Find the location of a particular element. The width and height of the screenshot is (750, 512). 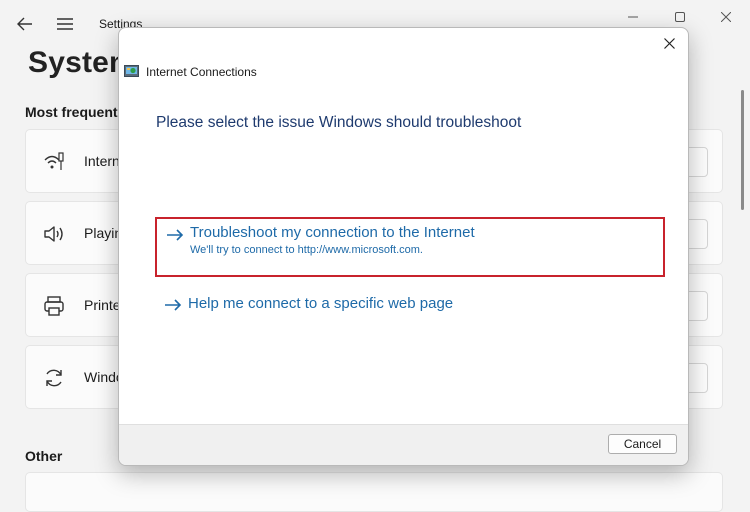

card-label: Intern is located at coordinates (102, 161).